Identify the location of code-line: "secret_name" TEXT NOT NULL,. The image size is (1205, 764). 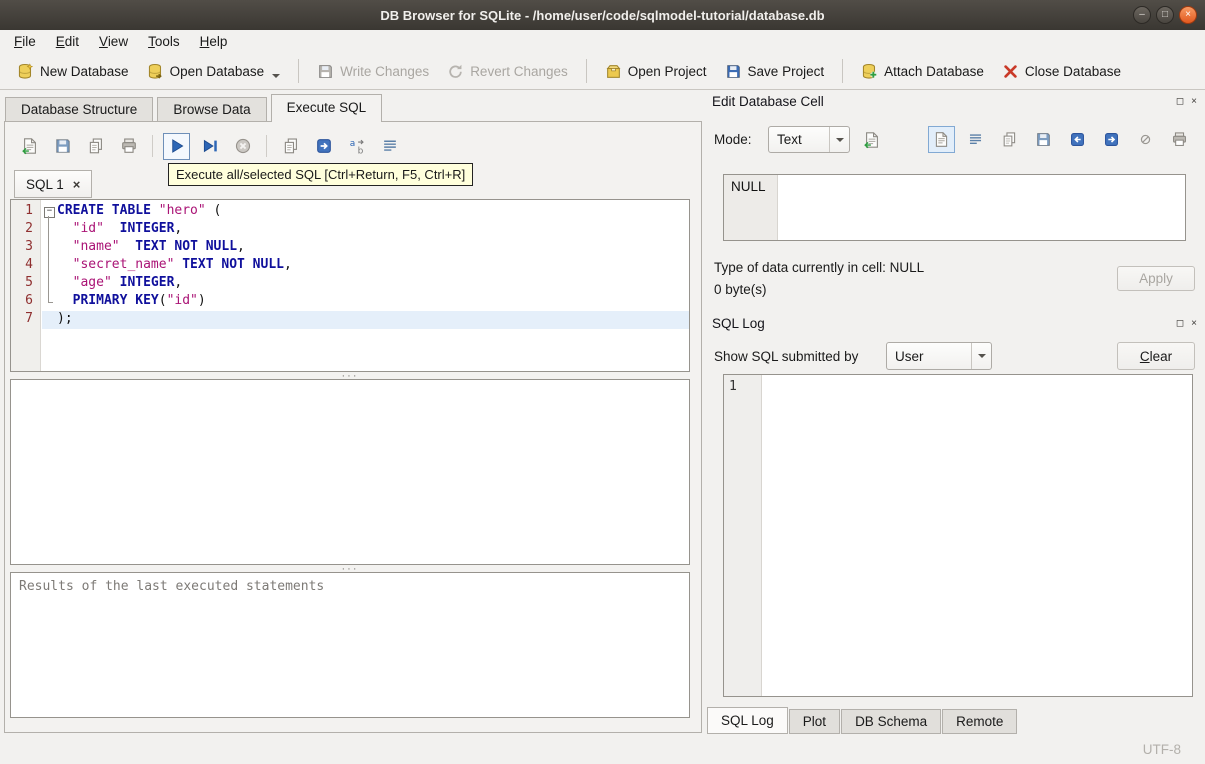
(365, 266).